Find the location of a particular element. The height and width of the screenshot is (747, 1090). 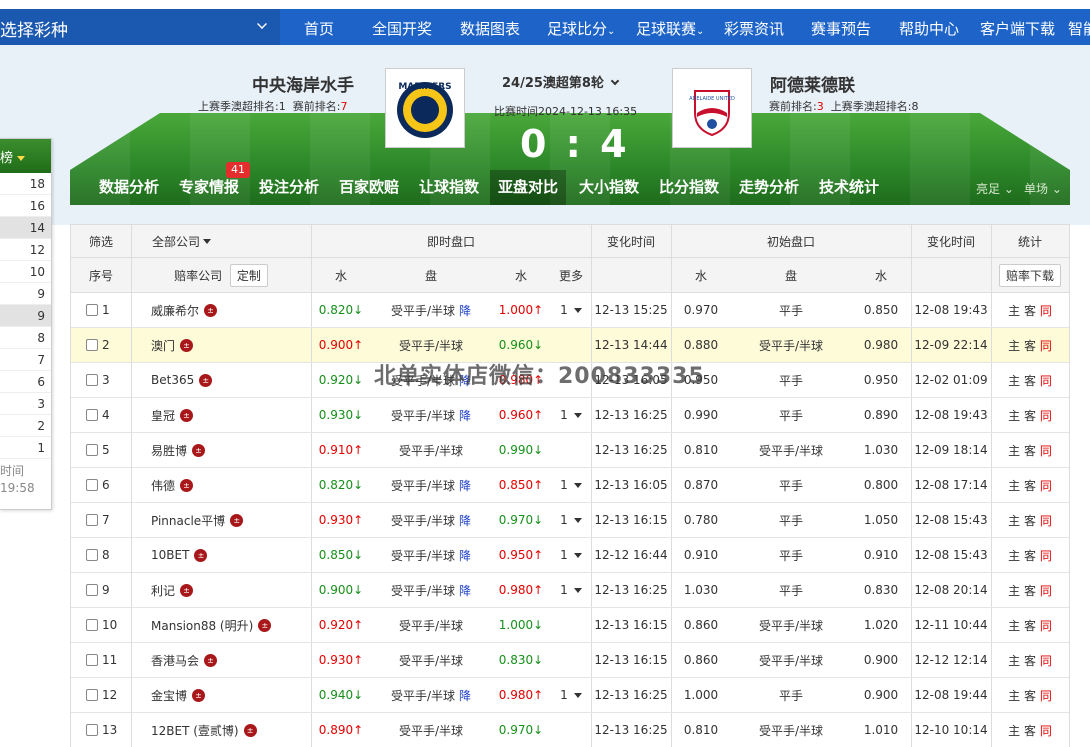

company-name: Mansion88 (明升) is located at coordinates (202, 625).